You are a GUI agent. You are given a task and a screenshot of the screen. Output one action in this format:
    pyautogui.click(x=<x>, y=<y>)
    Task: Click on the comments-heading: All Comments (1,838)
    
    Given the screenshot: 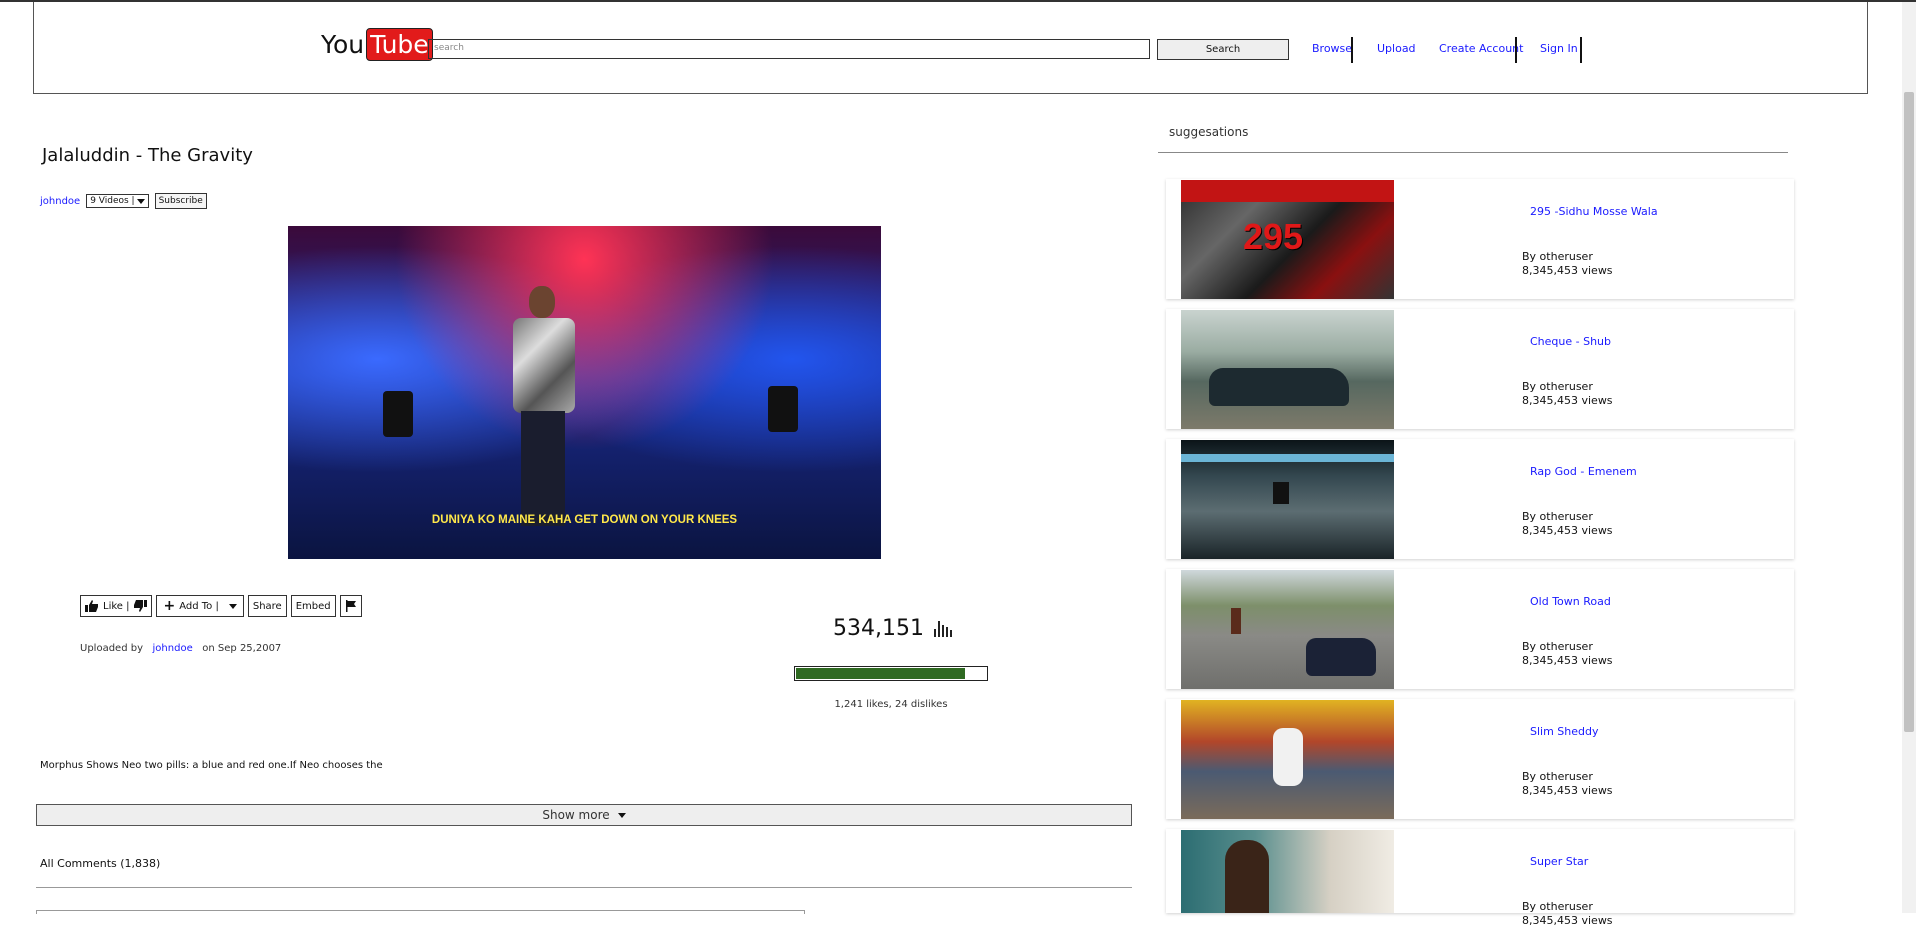 What is the action you would take?
    pyautogui.click(x=100, y=863)
    